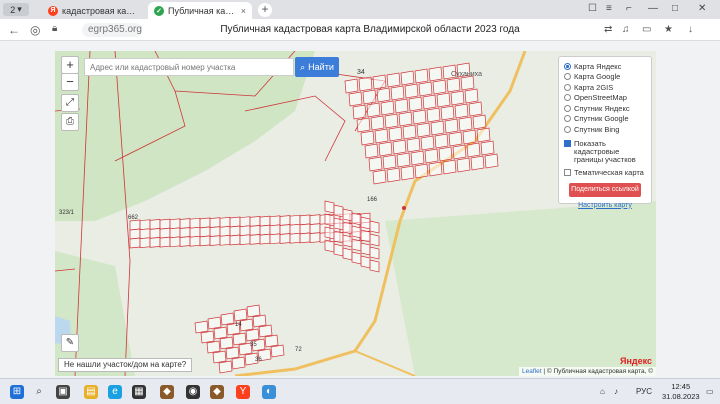  Describe the element at coordinates (653, 8) in the screenshot. I see `minimize-icon: —` at that location.